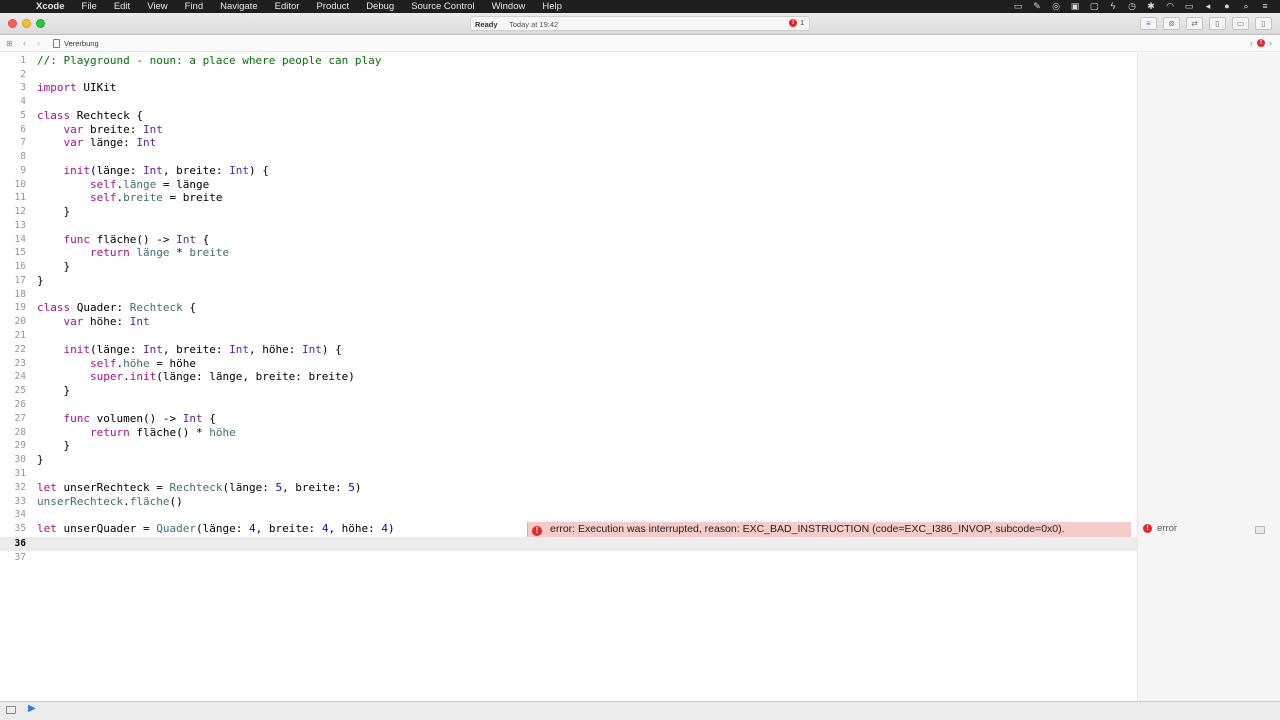  What do you see at coordinates (9, 43) in the screenshot?
I see `related-items-icon: ⊞` at bounding box center [9, 43].